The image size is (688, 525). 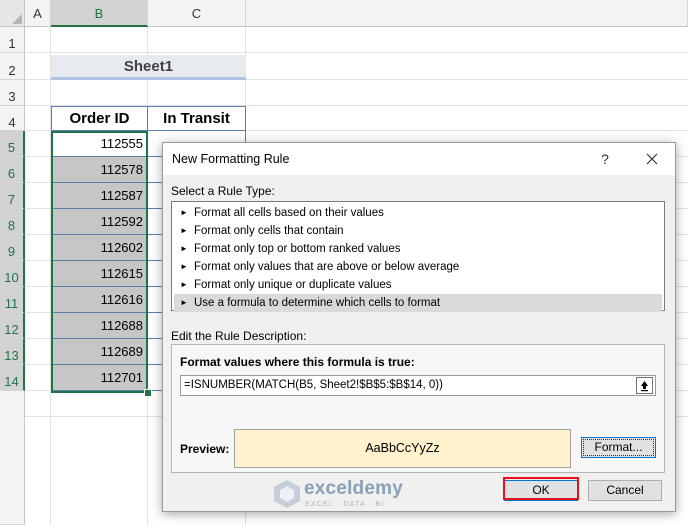 I want to click on format-button-focus-ring, so click(x=618, y=447).